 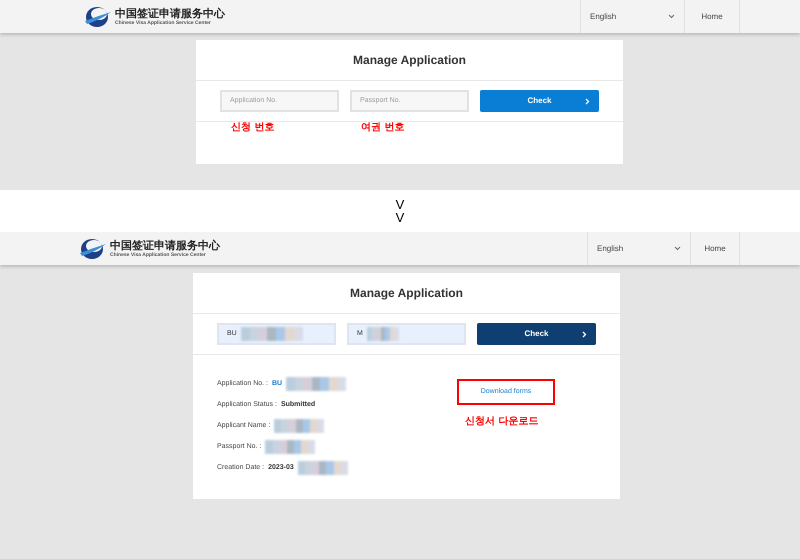 What do you see at coordinates (501, 422) in the screenshot?
I see `annotation-label: 신청서 다운로드` at bounding box center [501, 422].